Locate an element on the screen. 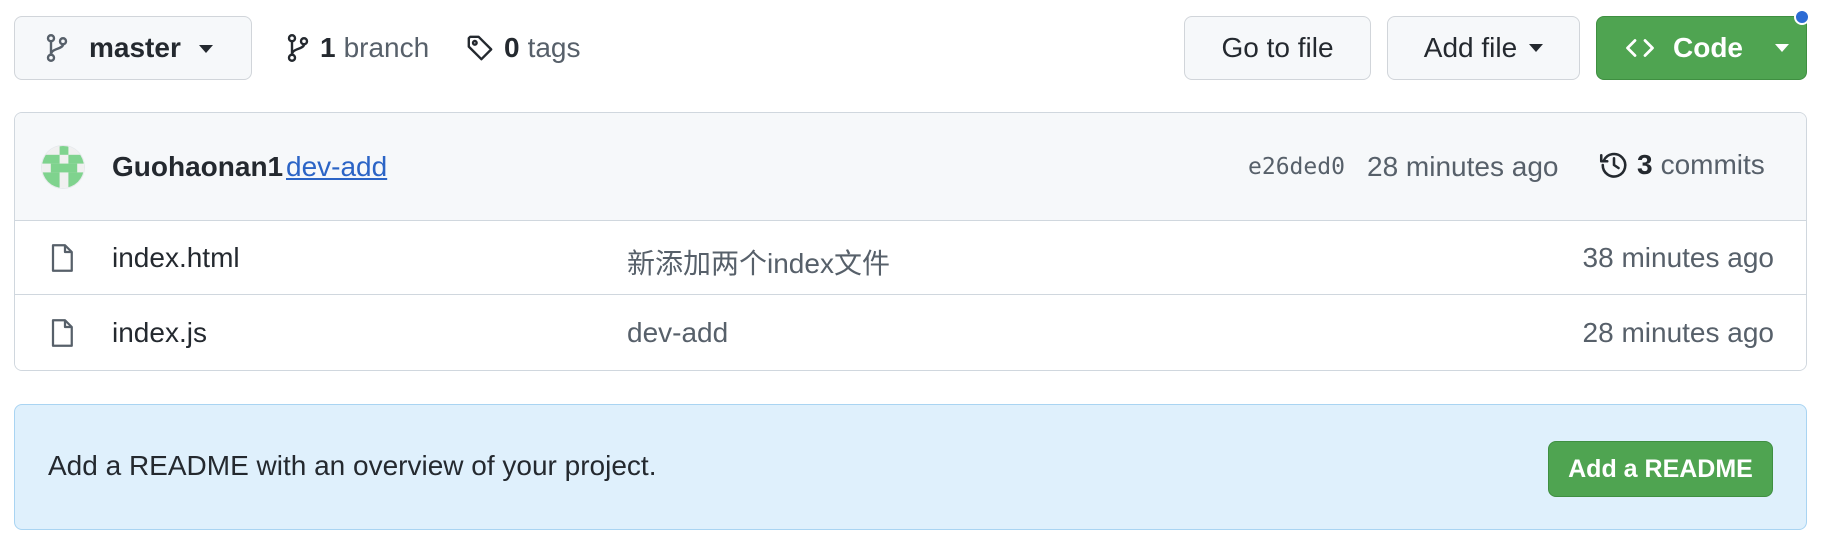  branch-select-button: master is located at coordinates (133, 48).